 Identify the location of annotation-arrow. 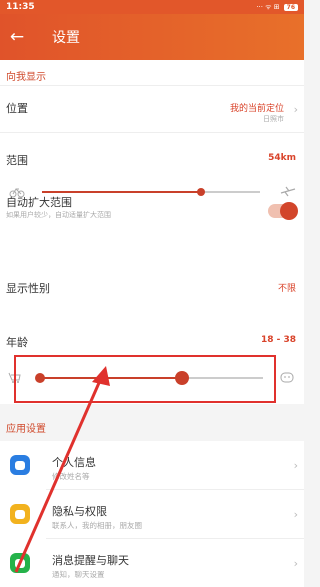
(62, 469).